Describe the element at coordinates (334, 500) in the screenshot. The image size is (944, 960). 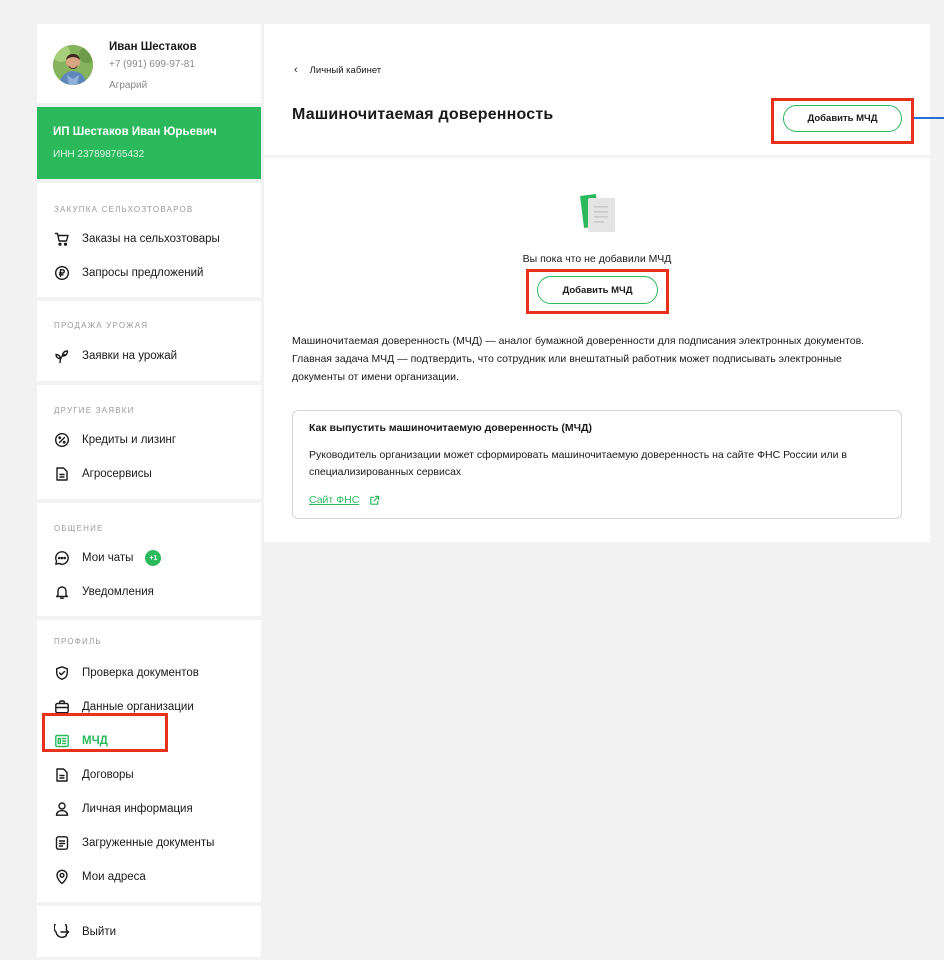
I see `fns-site-link-label: Сайт ФНС` at that location.